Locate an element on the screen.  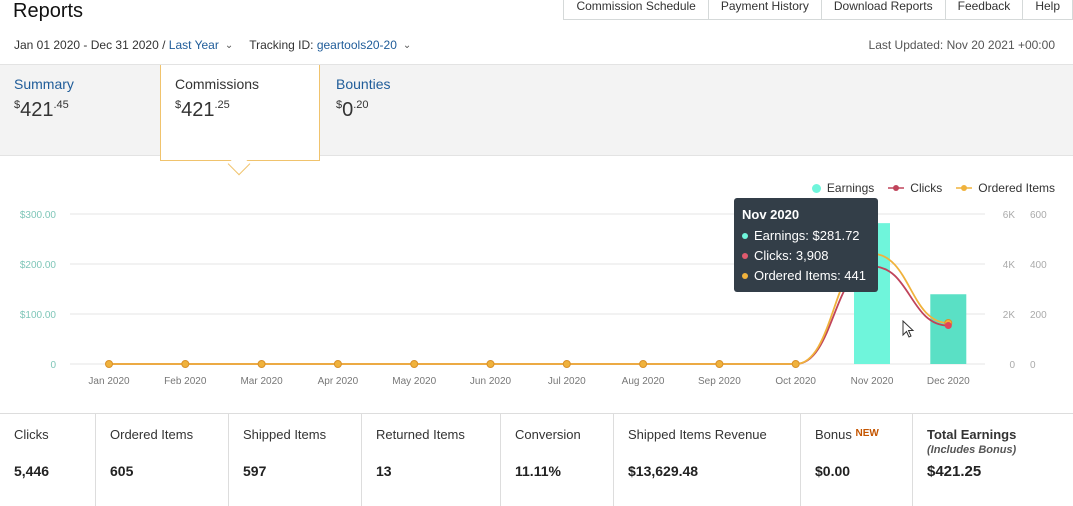
tab-label: Bounties is located at coordinates (363, 84).